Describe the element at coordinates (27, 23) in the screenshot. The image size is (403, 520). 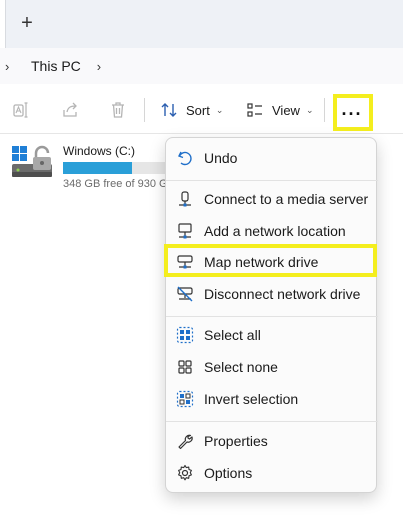
I see `new-tab-button: +` at that location.